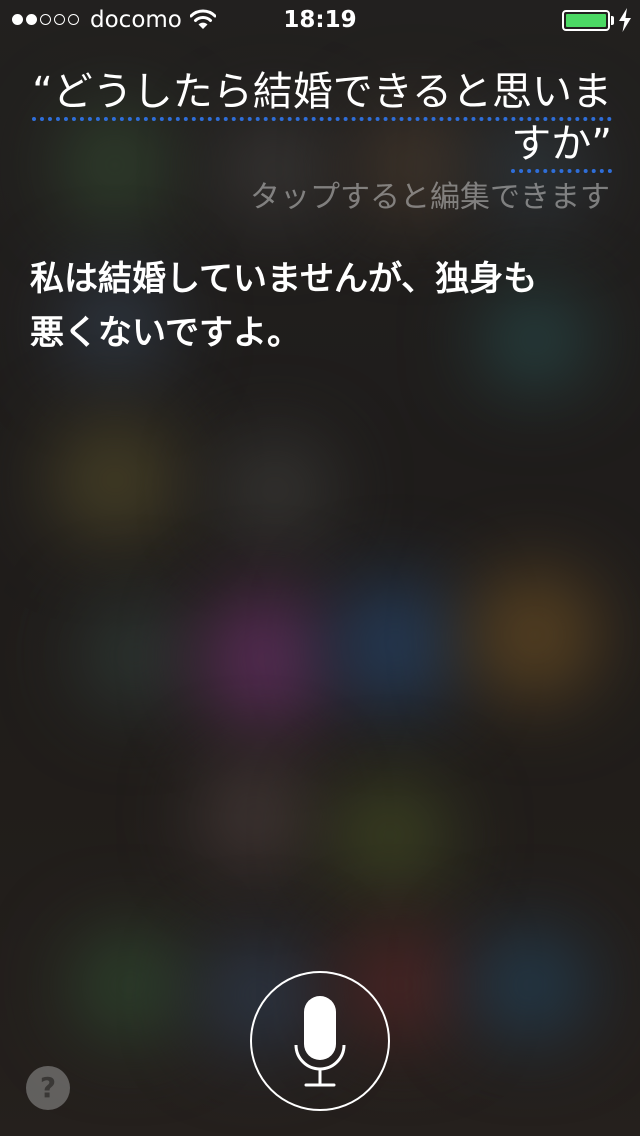 Image resolution: width=640 pixels, height=1136 pixels. Describe the element at coordinates (430, 197) in the screenshot. I see `tap-to-edit-hint: タップすると編集できます` at that location.